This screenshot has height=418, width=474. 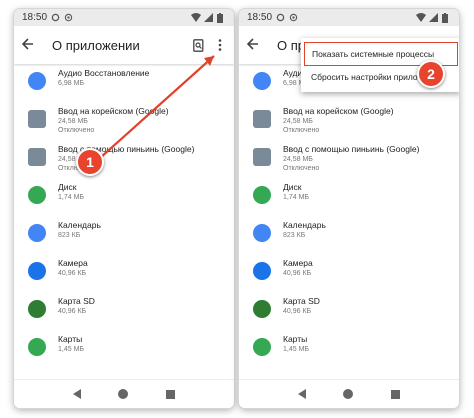 I want to click on app-bar: О приложении, so click(x=124, y=45).